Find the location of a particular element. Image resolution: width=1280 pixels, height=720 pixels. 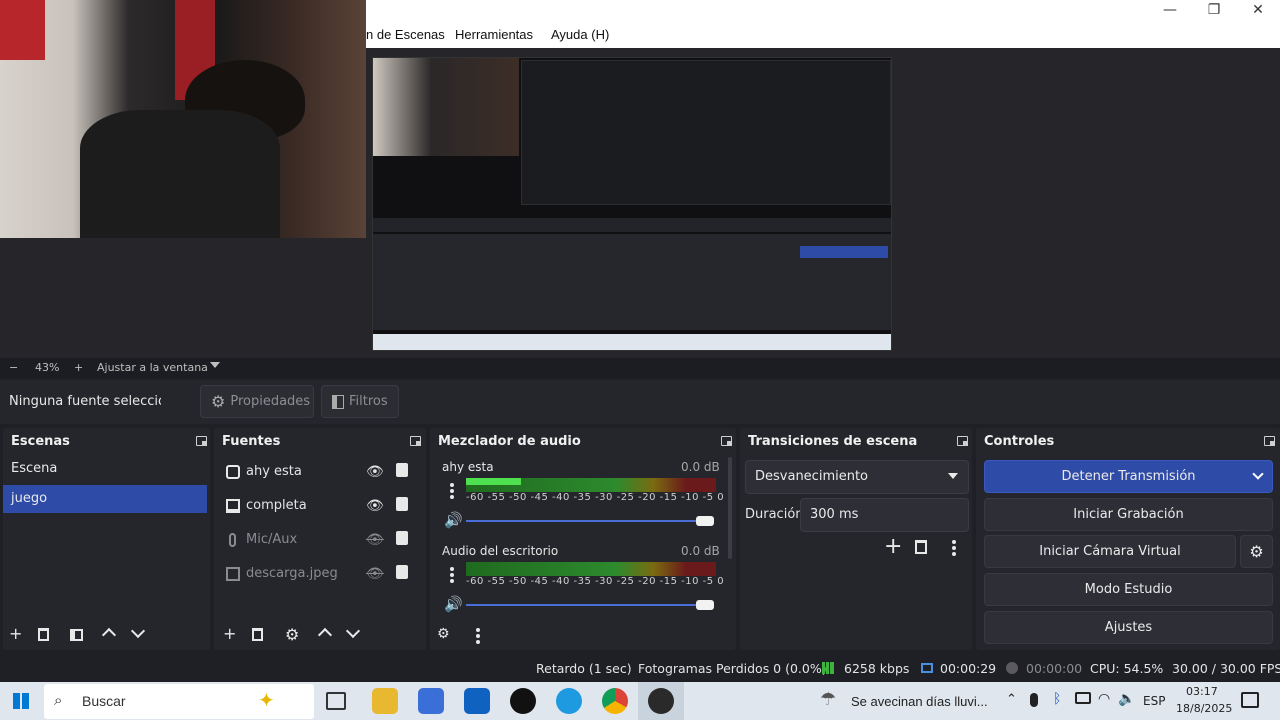

transition-menu-icon is located at coordinates (954, 549).